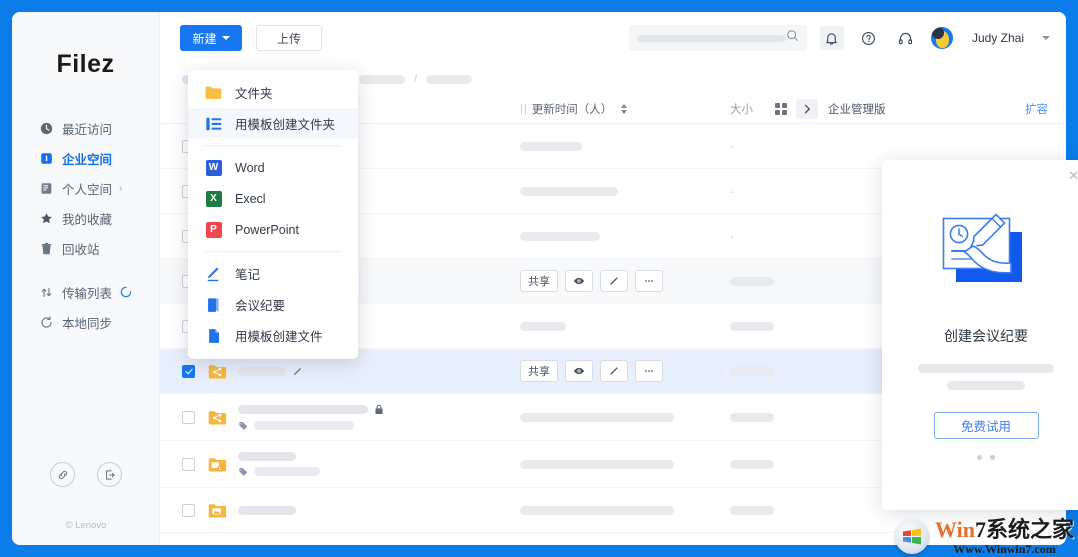 Image resolution: width=1078 pixels, height=557 pixels. Describe the element at coordinates (1046, 38) in the screenshot. I see `user-menu-chevron-down-icon` at that location.